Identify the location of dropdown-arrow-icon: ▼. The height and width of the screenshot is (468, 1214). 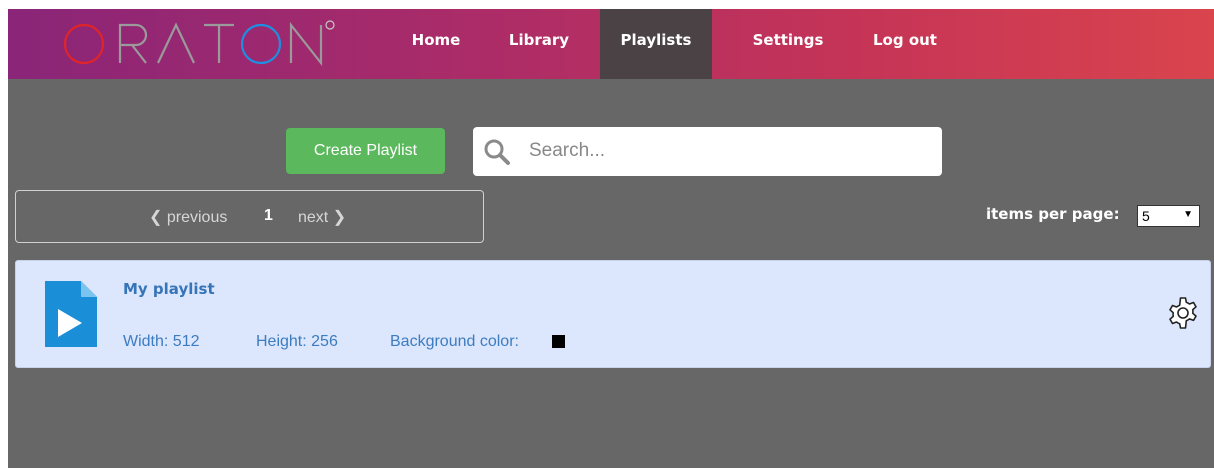
(1188, 214).